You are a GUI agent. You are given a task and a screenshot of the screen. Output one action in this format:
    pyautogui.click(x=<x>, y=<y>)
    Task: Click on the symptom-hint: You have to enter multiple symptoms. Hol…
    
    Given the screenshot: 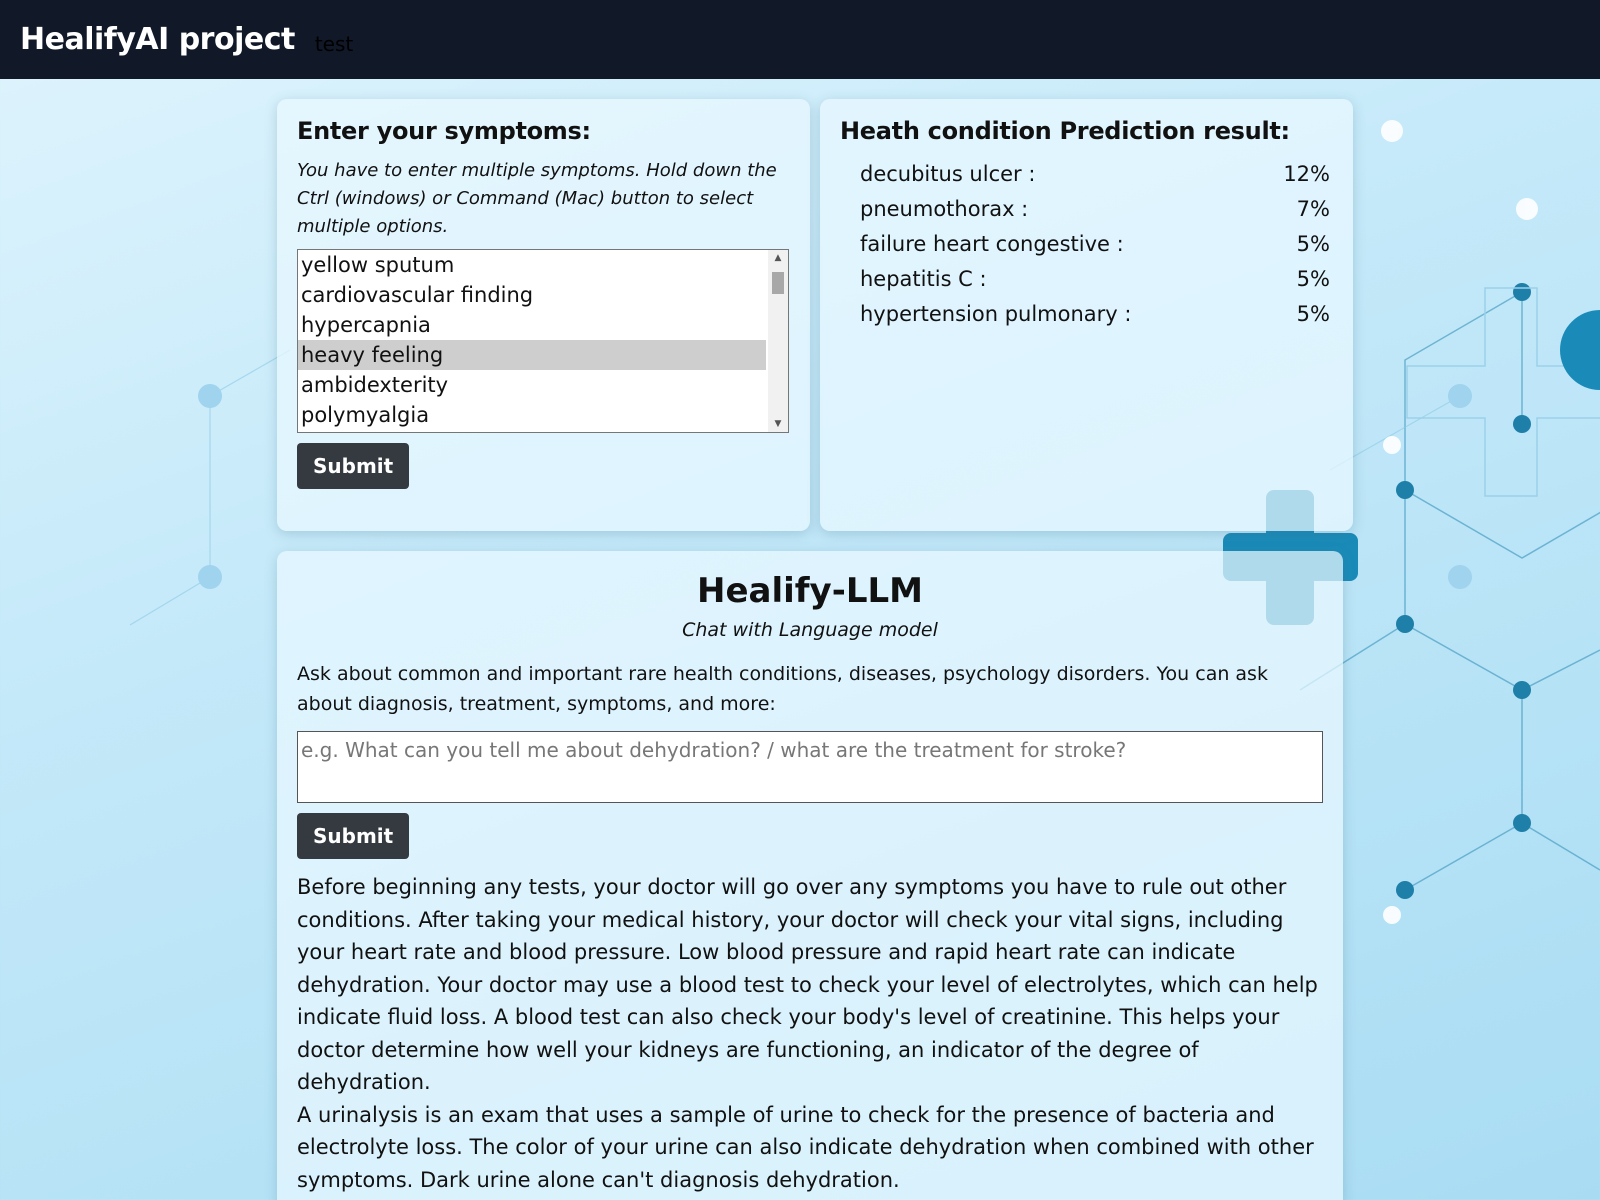 What is the action you would take?
    pyautogui.click(x=537, y=198)
    